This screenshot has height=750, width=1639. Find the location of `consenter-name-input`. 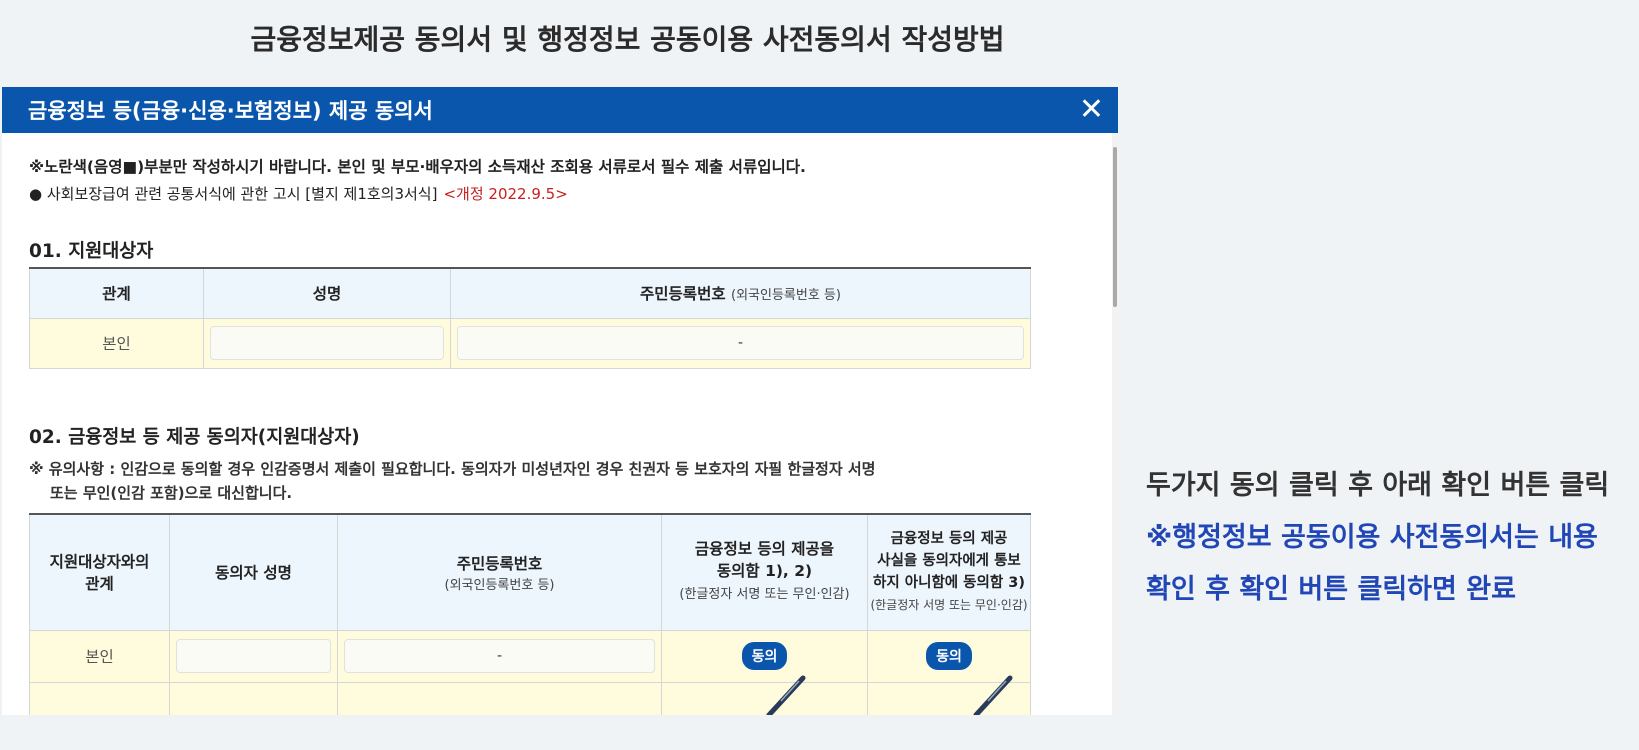

consenter-name-input is located at coordinates (253, 656).